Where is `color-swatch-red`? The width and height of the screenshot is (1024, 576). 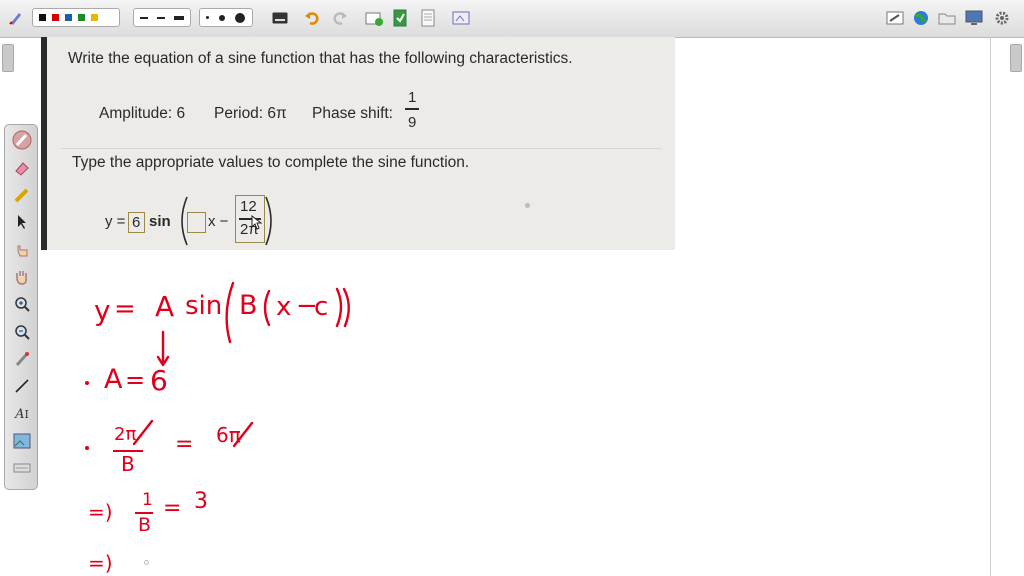
color-swatch-red is located at coordinates (55, 17).